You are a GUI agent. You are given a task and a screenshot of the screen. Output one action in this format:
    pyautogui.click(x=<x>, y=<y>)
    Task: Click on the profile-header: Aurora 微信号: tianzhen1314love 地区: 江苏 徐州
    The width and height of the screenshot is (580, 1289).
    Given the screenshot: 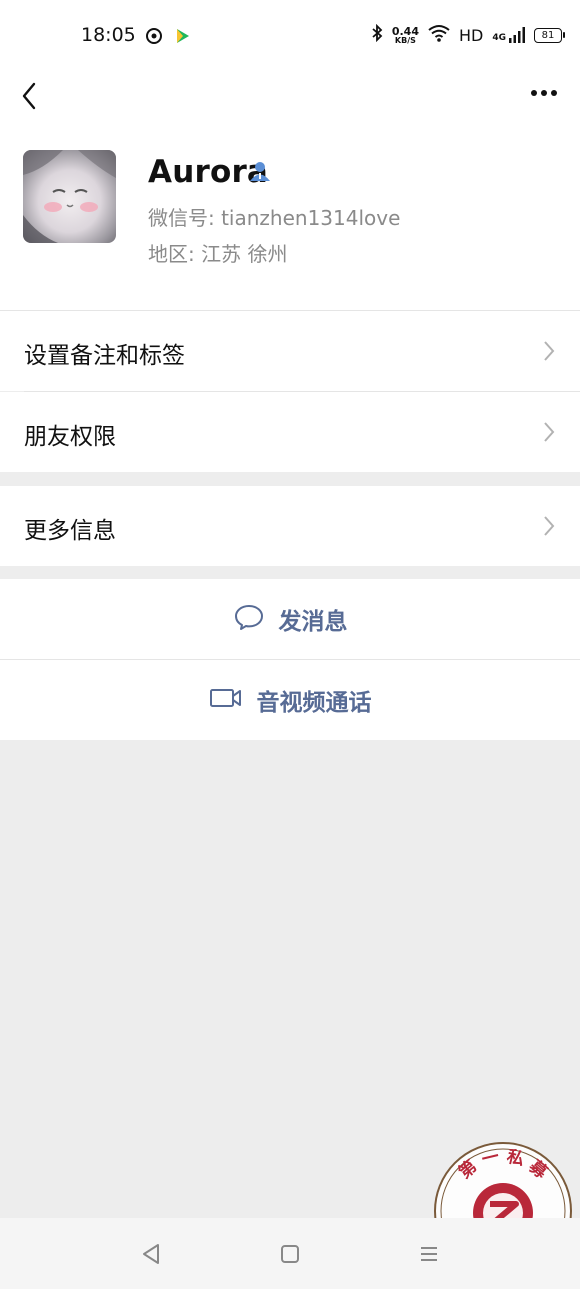 What is the action you would take?
    pyautogui.click(x=290, y=216)
    